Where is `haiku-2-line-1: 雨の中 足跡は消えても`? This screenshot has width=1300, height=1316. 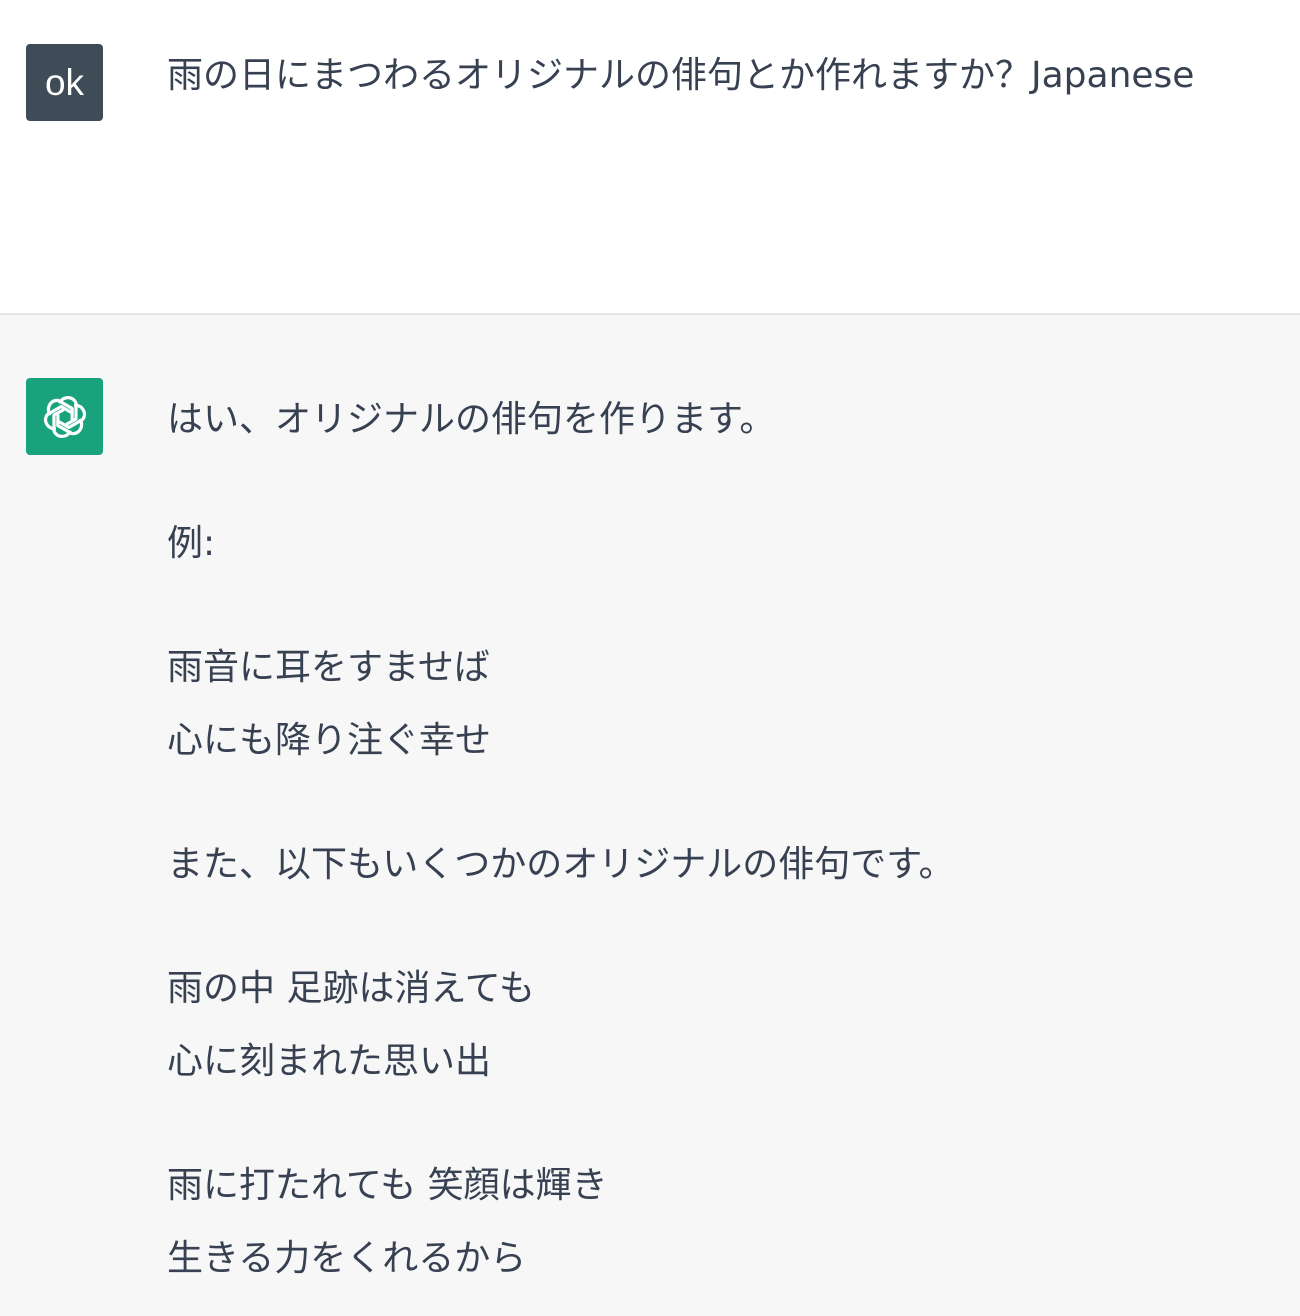 haiku-2-line-1: 雨の中 足跡は消えても is located at coordinates (351, 988).